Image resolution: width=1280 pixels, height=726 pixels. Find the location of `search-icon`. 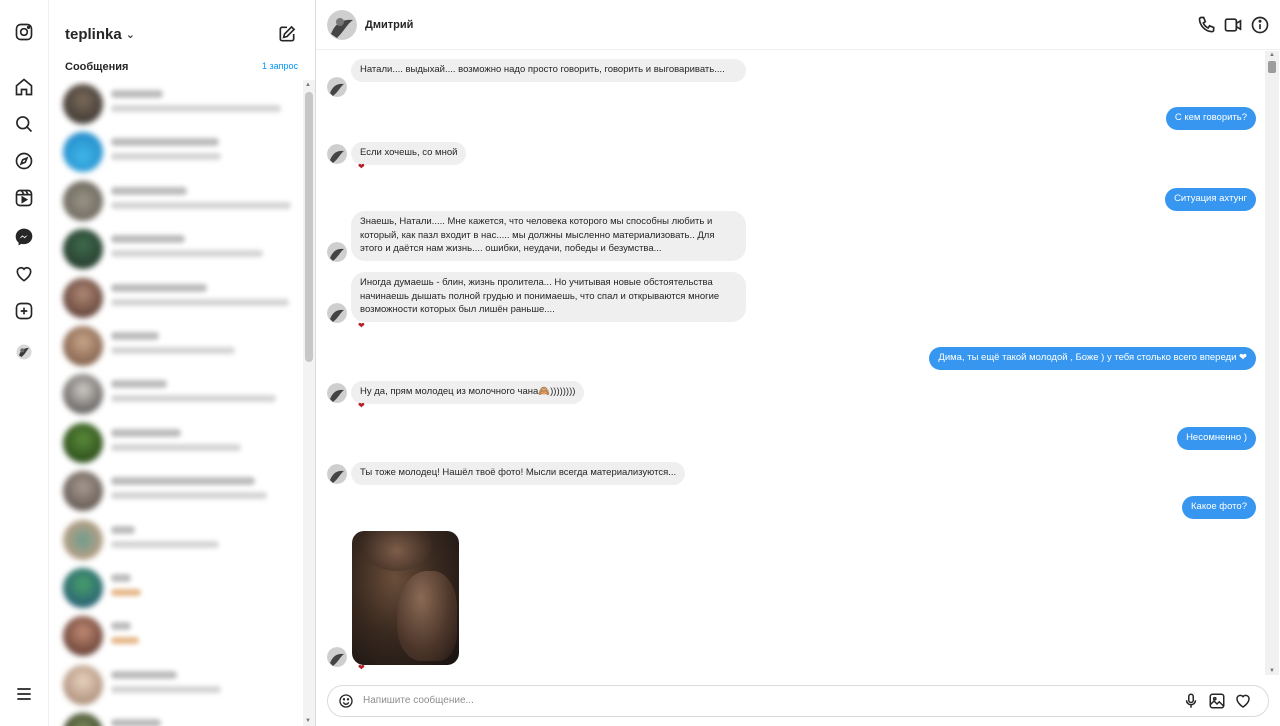

search-icon is located at coordinates (24, 124).